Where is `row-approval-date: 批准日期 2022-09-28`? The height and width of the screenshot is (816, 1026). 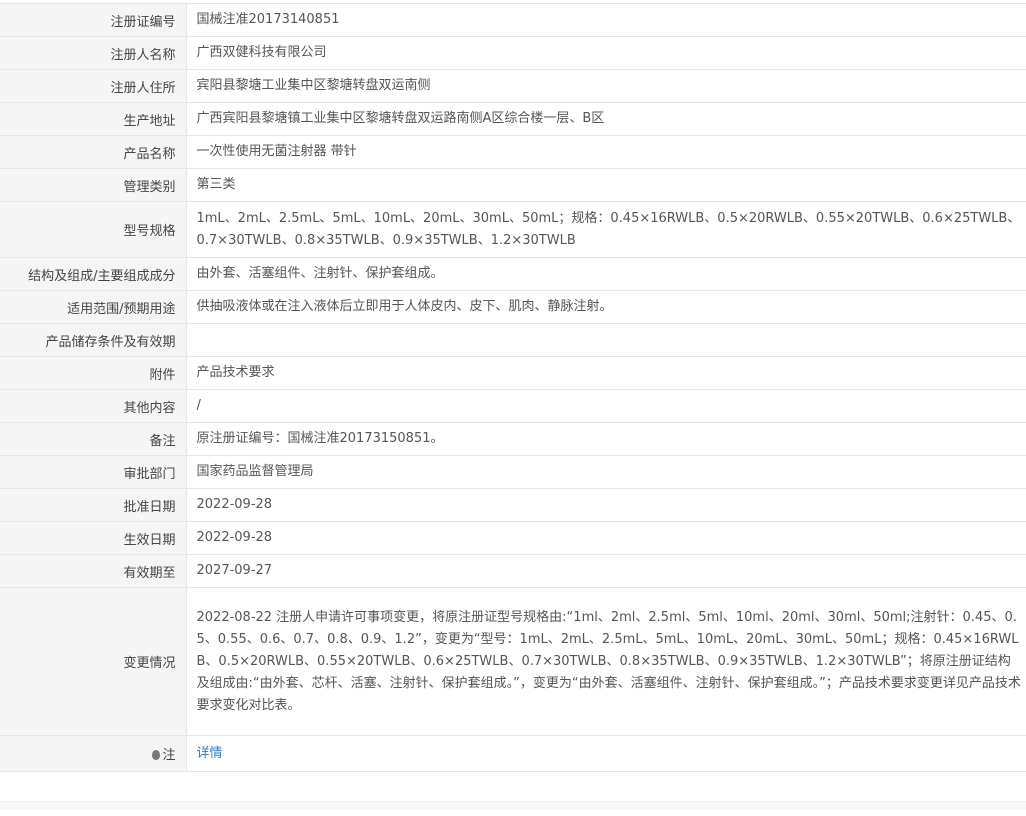
row-approval-date: 批准日期 2022-09-28 is located at coordinates (513, 505).